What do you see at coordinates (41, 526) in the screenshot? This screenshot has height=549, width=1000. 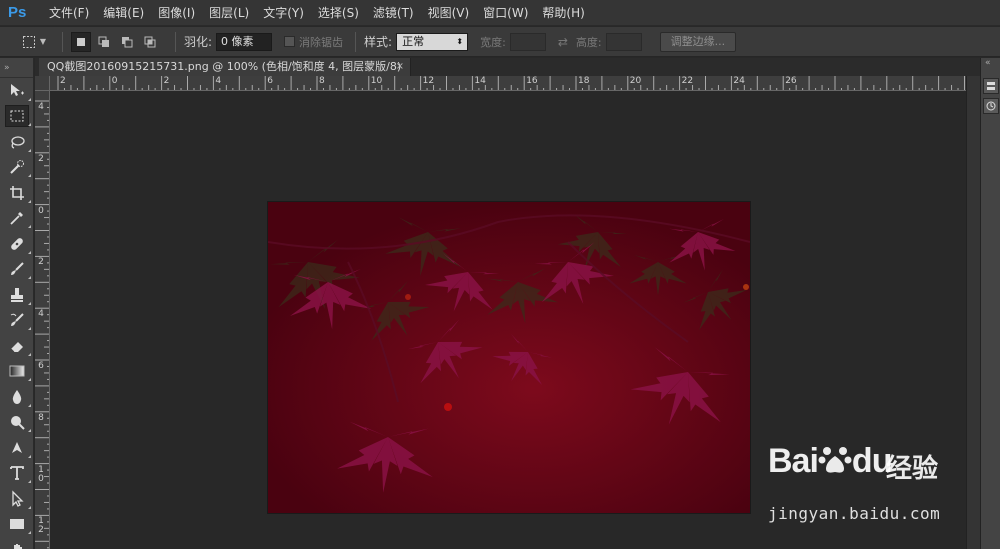 I see `ruler-label: 1 2` at bounding box center [41, 526].